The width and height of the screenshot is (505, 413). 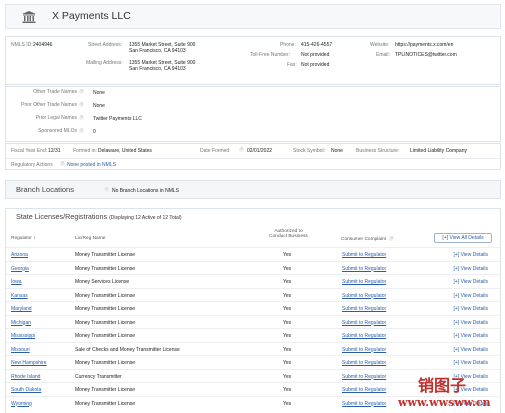 I want to click on bank-building-icon, so click(x=29, y=17).